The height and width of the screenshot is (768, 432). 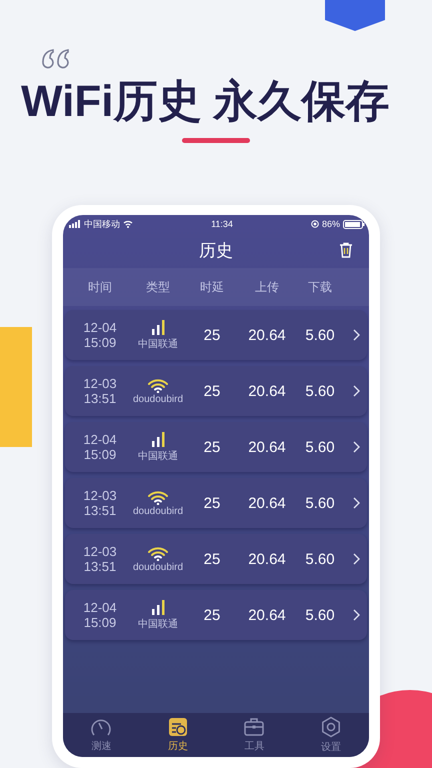 I want to click on cell-signal-icon, so click(x=75, y=224).